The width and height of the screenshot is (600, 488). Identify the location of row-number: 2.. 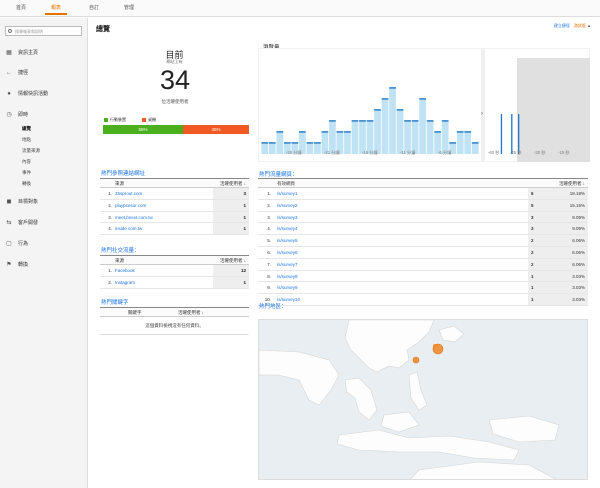
(110, 205).